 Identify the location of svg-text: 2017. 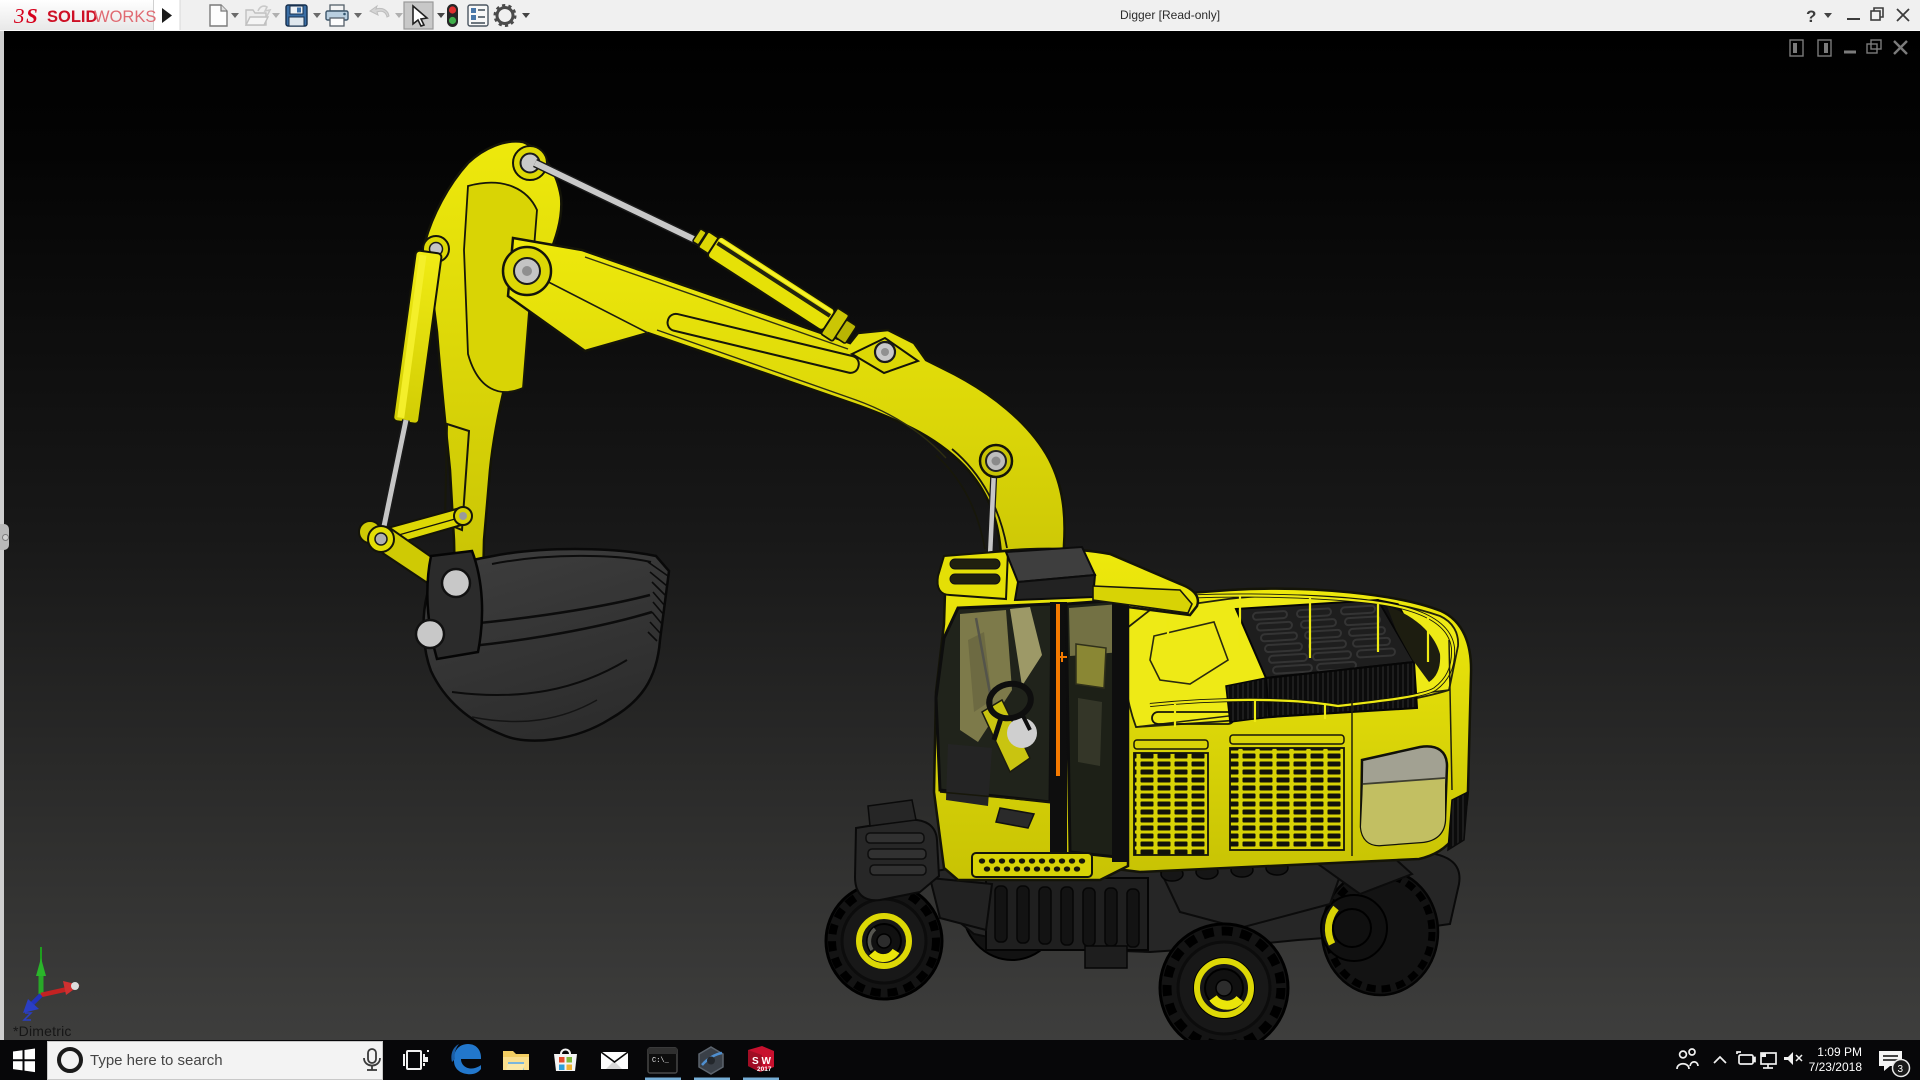
(764, 1069).